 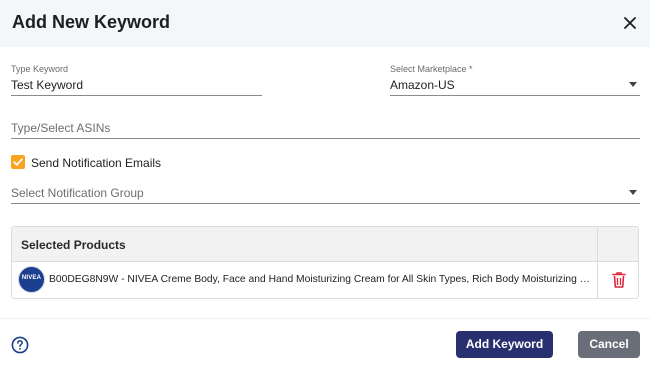 I want to click on notification-group-underline, so click(x=325, y=203).